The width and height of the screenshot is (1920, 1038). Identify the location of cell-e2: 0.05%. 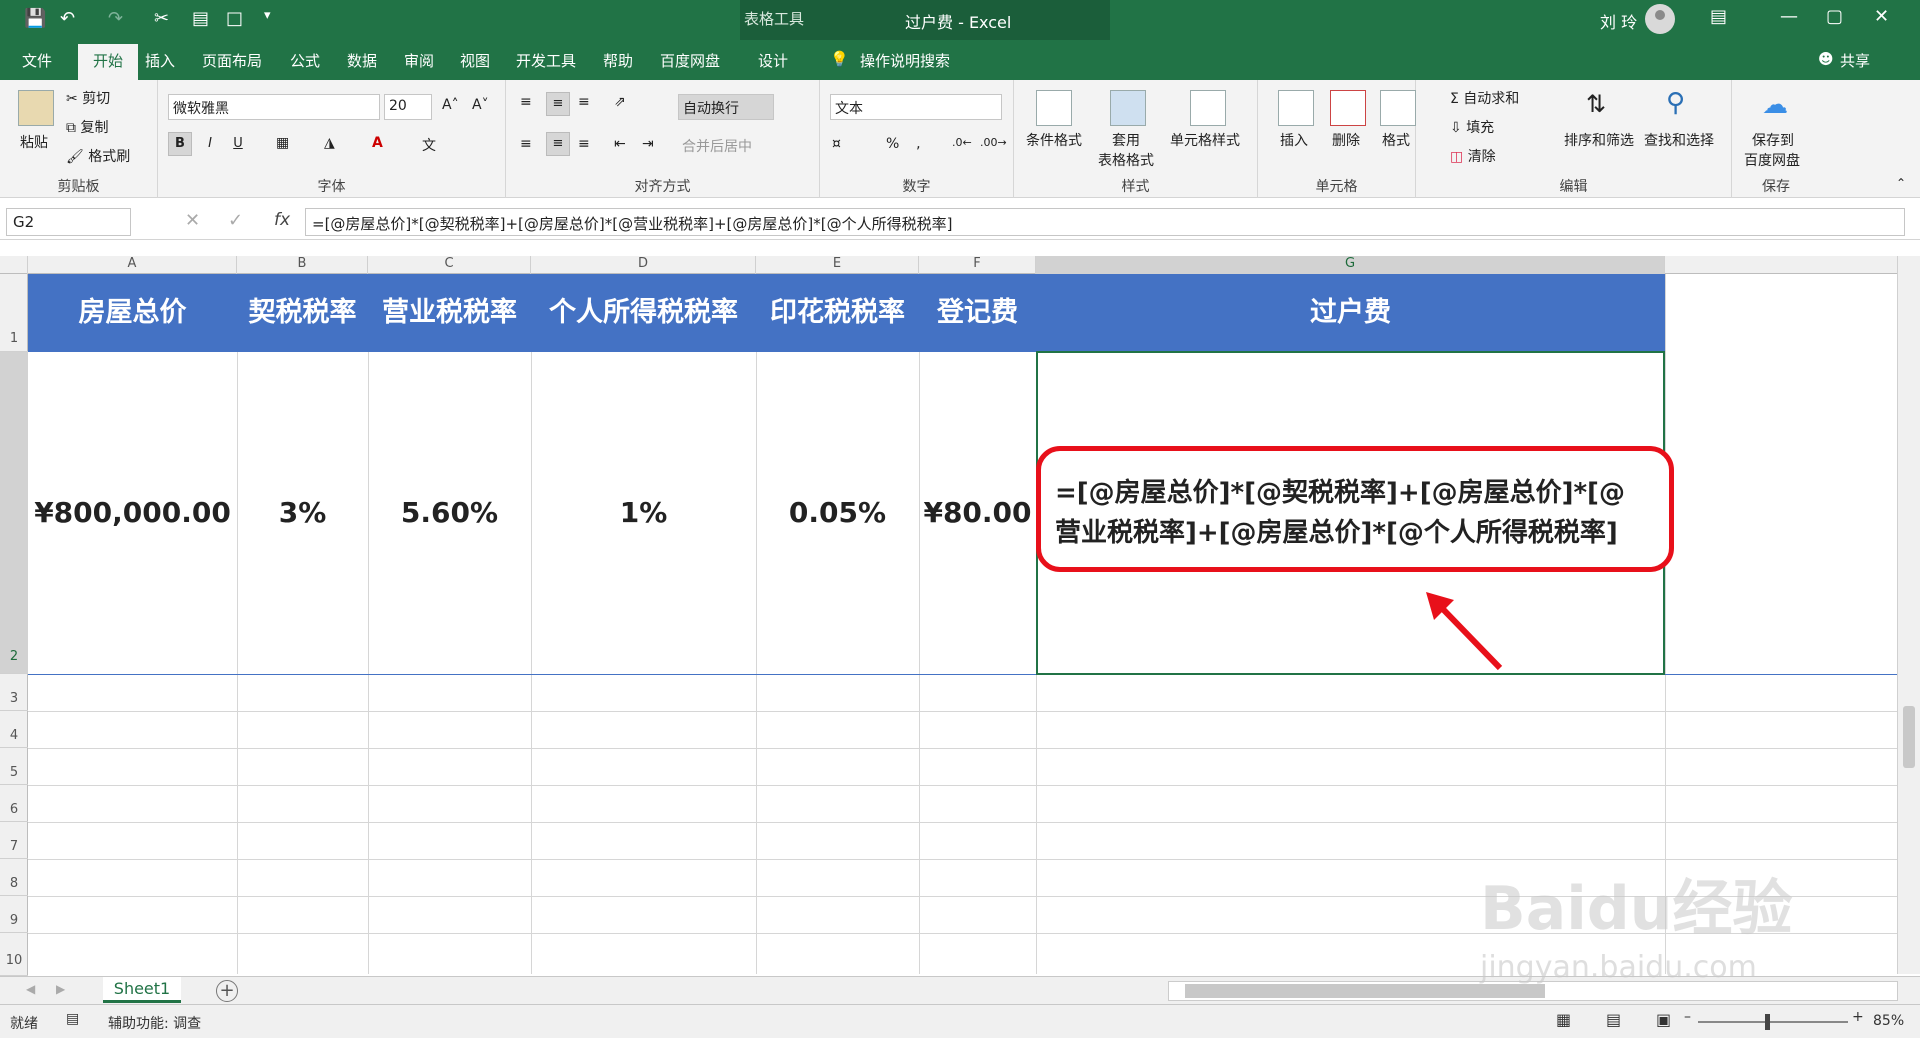
(837, 513).